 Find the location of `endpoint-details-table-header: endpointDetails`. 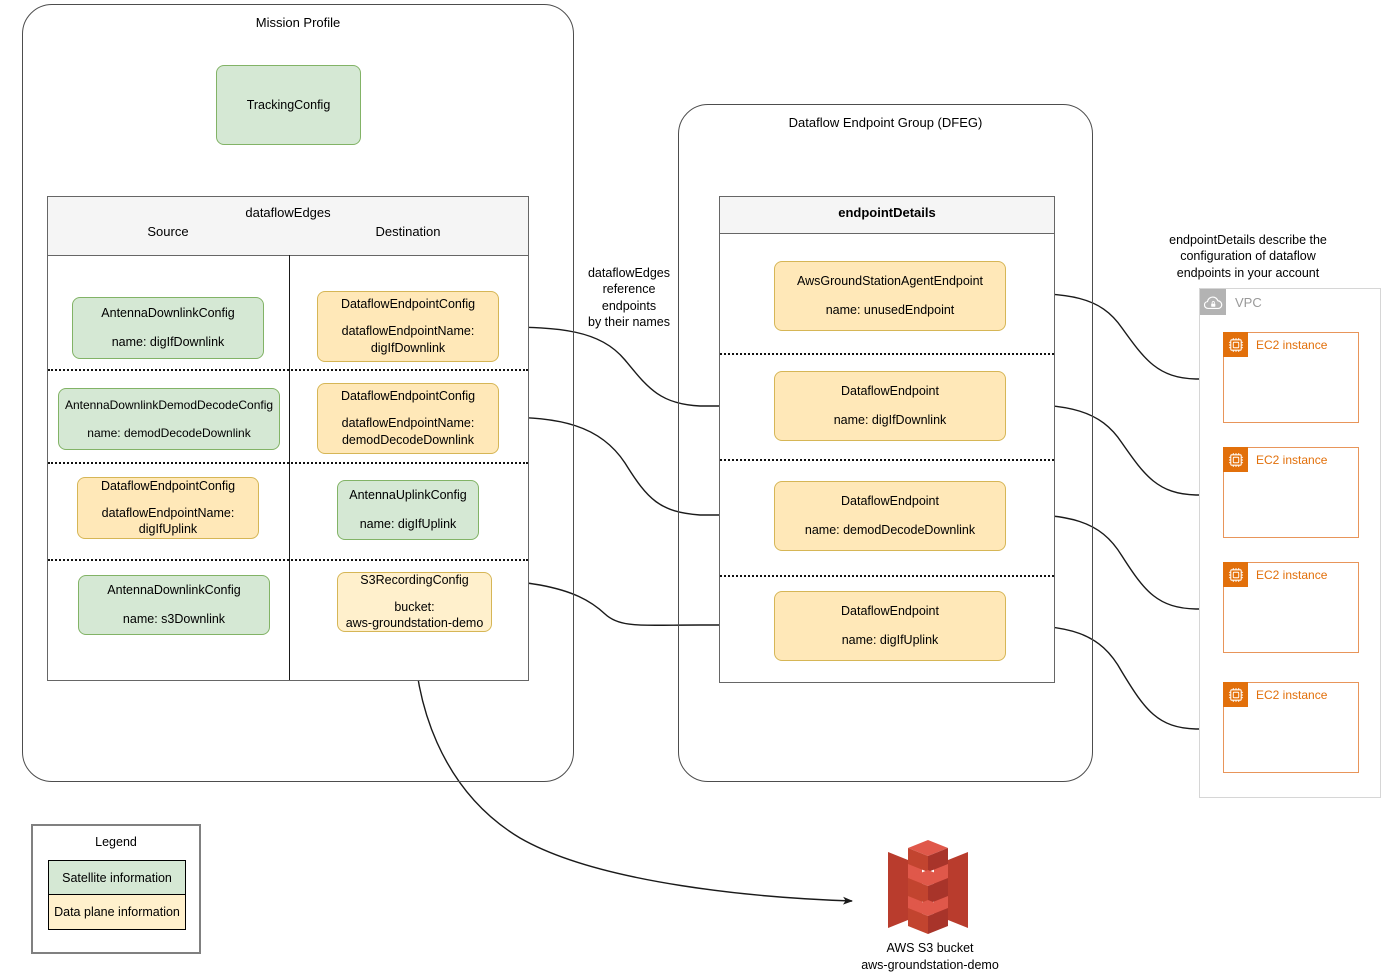

endpoint-details-table-header: endpointDetails is located at coordinates (887, 215).